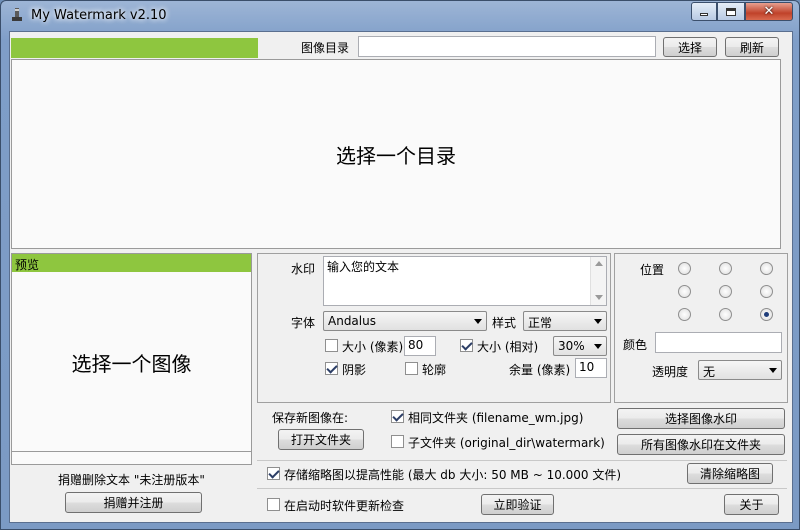 The height and width of the screenshot is (530, 800). I want to click on cache-thumbnails-checkbox, so click(273, 473).